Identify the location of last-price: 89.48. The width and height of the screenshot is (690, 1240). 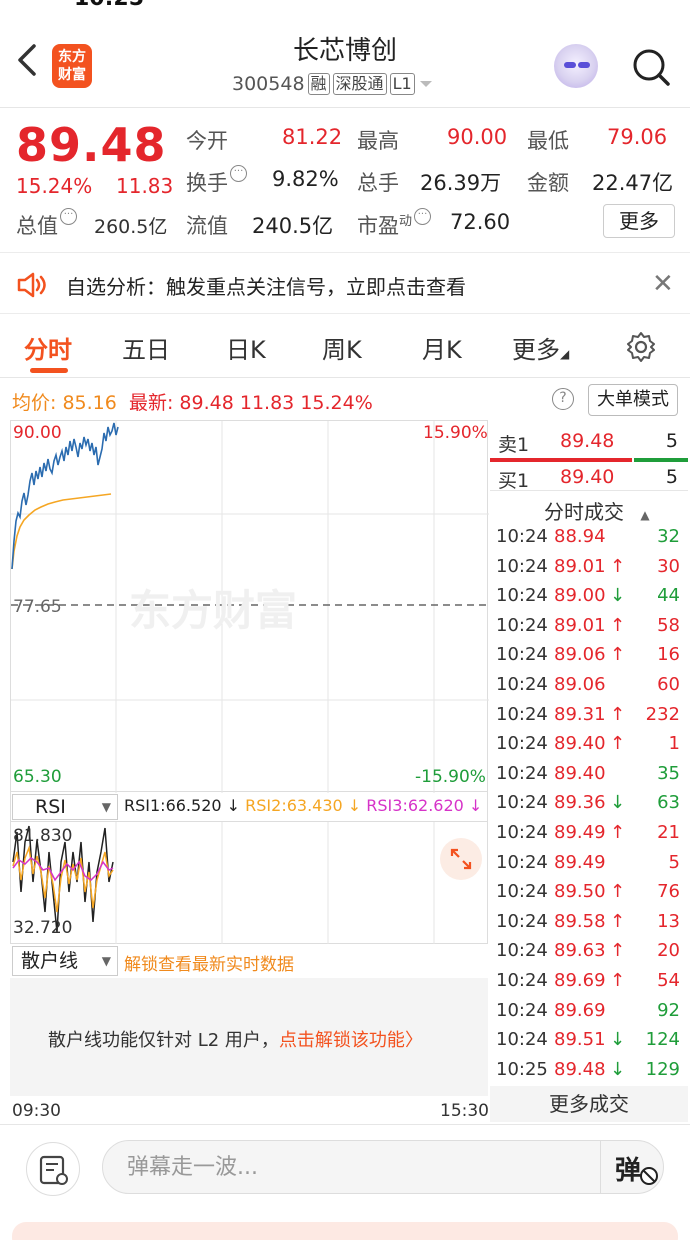
(91, 145).